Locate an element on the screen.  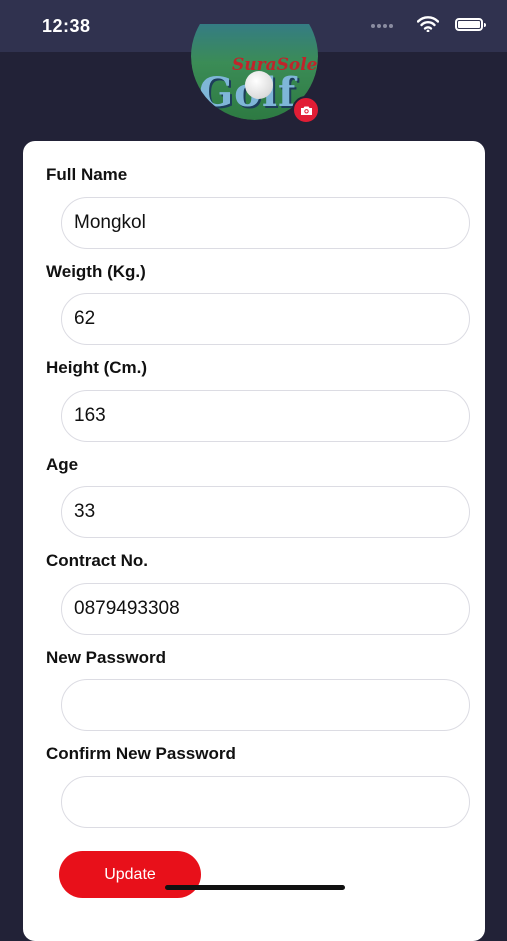
new-password-label: New Password is located at coordinates (106, 657).